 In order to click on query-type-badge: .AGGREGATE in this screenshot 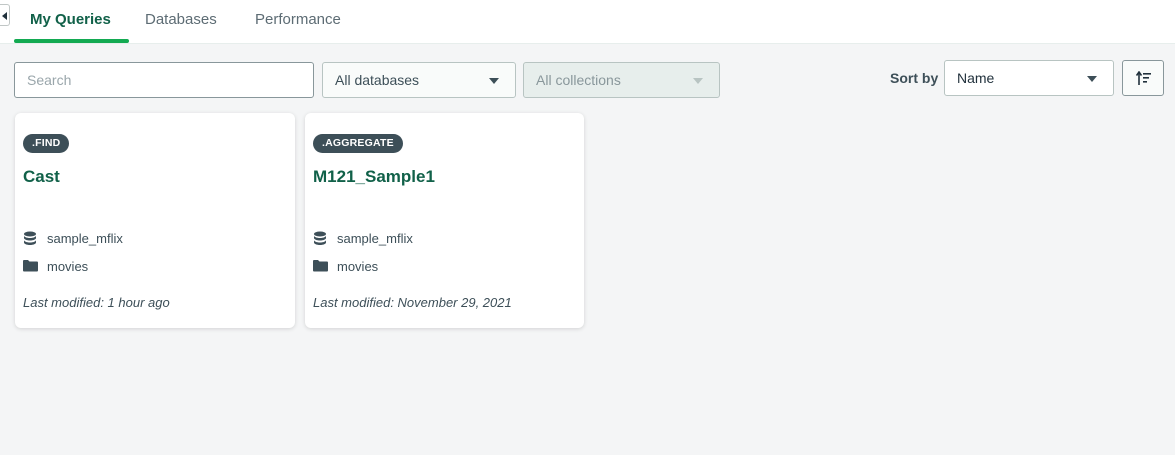, I will do `click(358, 143)`.